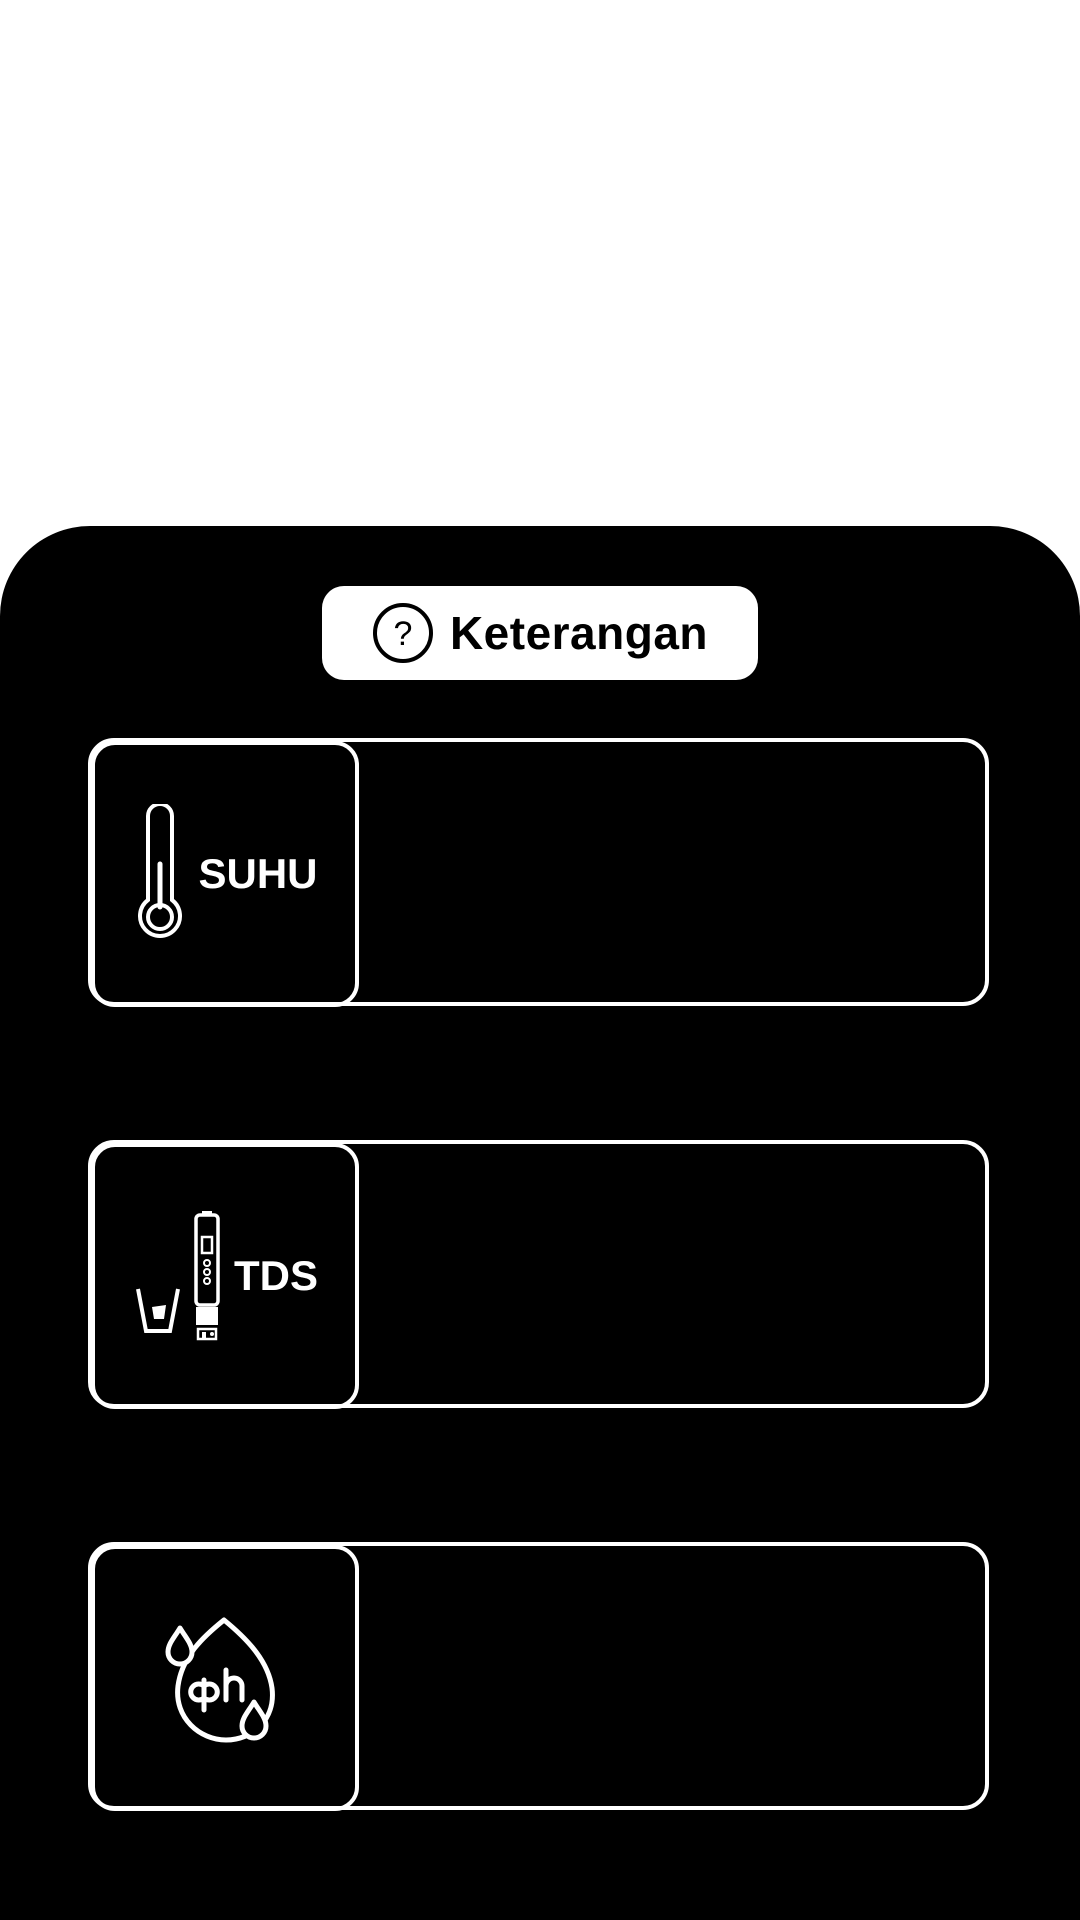 The width and height of the screenshot is (1080, 1920). What do you see at coordinates (220, 1680) in the screenshot?
I see `ph-drop-icon` at bounding box center [220, 1680].